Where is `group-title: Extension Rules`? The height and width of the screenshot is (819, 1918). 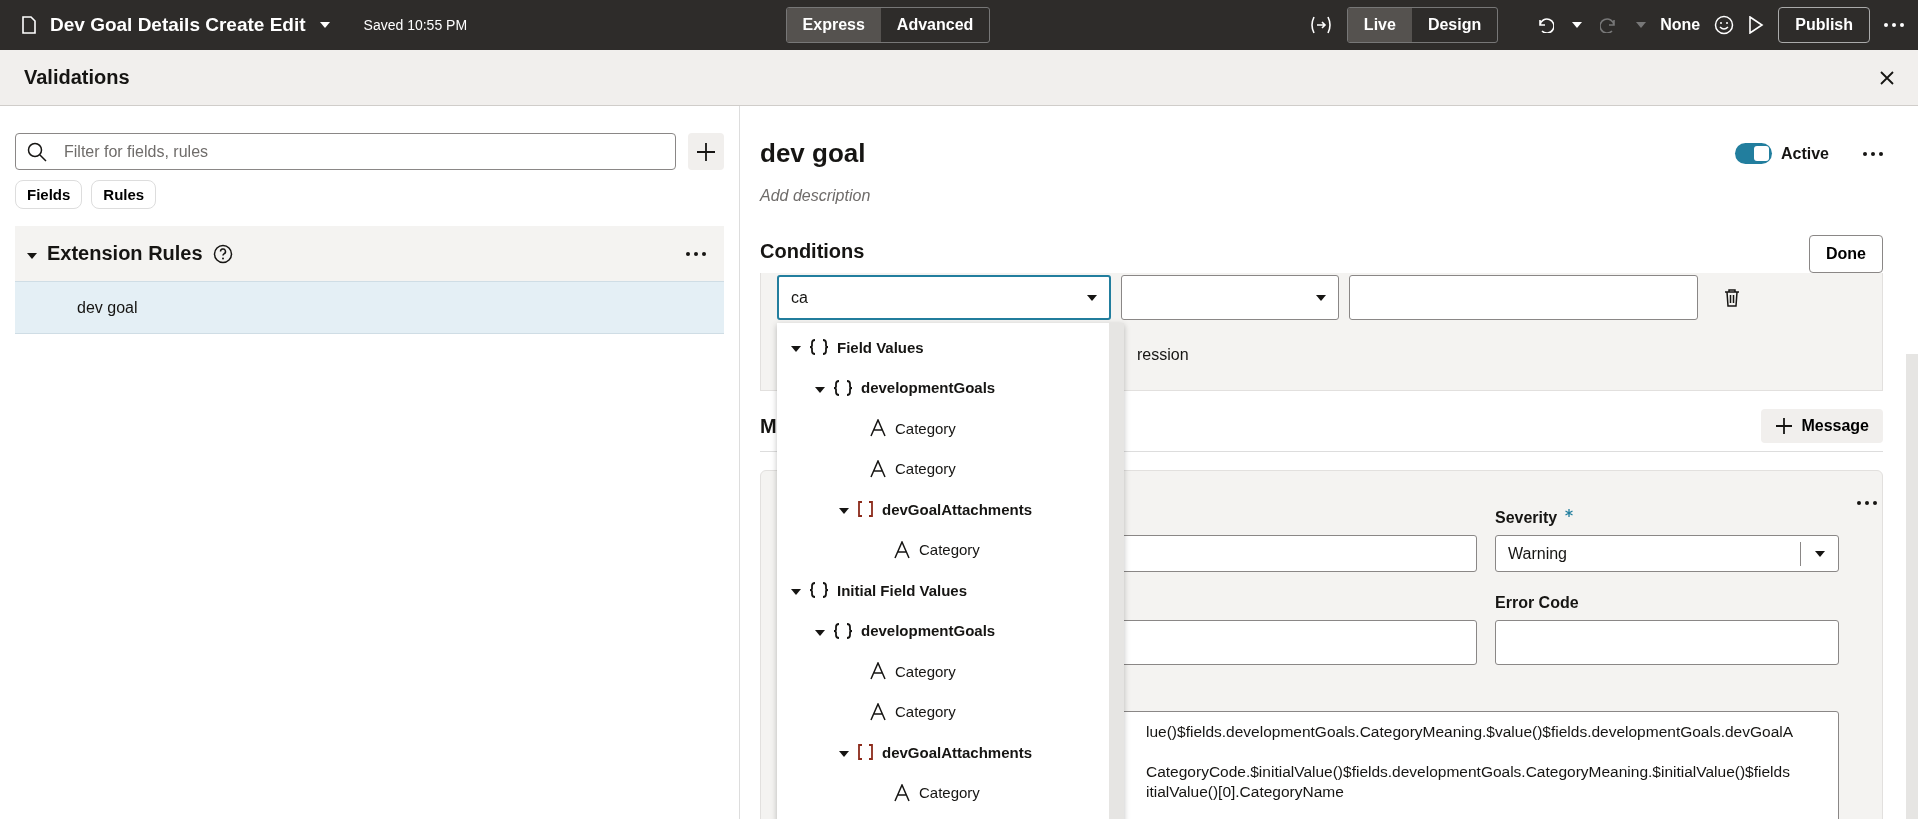 group-title: Extension Rules is located at coordinates (125, 253).